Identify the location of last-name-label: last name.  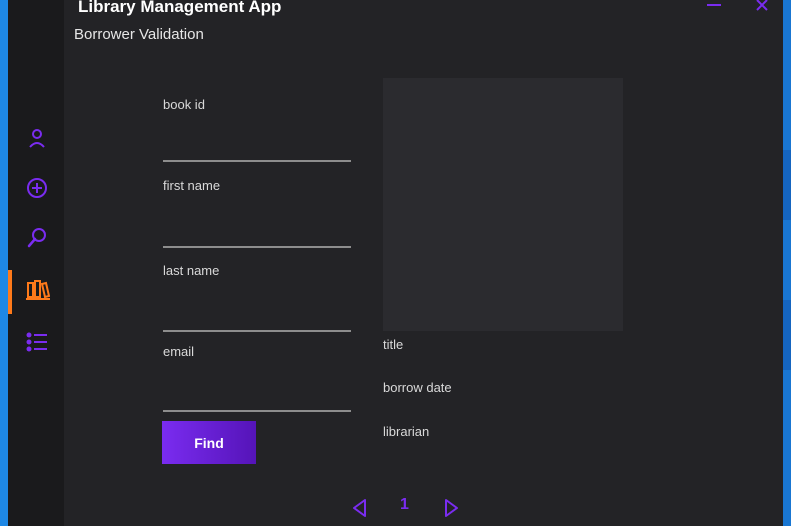
(191, 270).